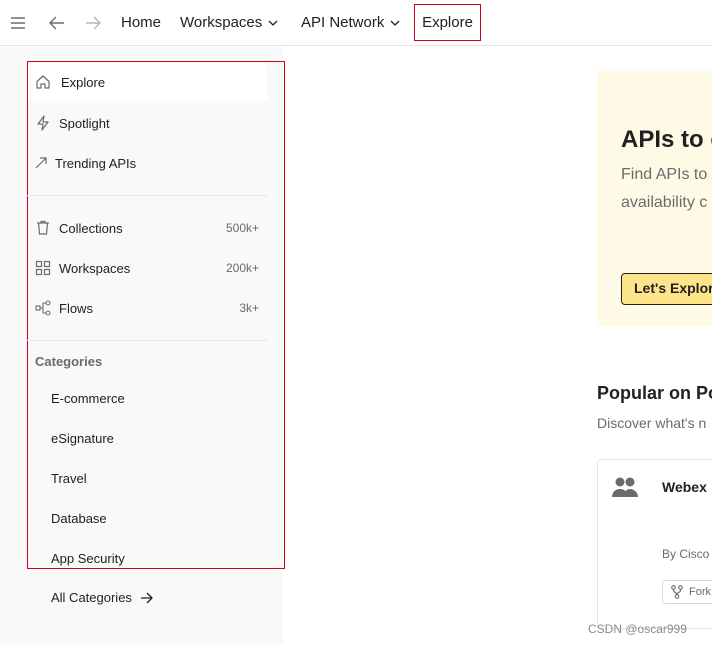  I want to click on sidebar-category-esignature: eSignature, so click(82, 438).